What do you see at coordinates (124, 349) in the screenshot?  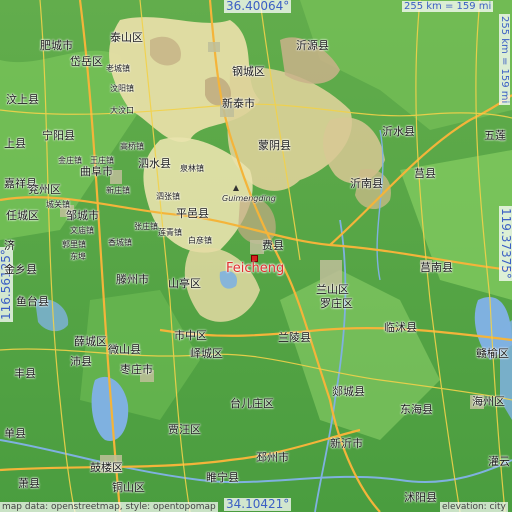 I see `place-weishan: 微山县` at bounding box center [124, 349].